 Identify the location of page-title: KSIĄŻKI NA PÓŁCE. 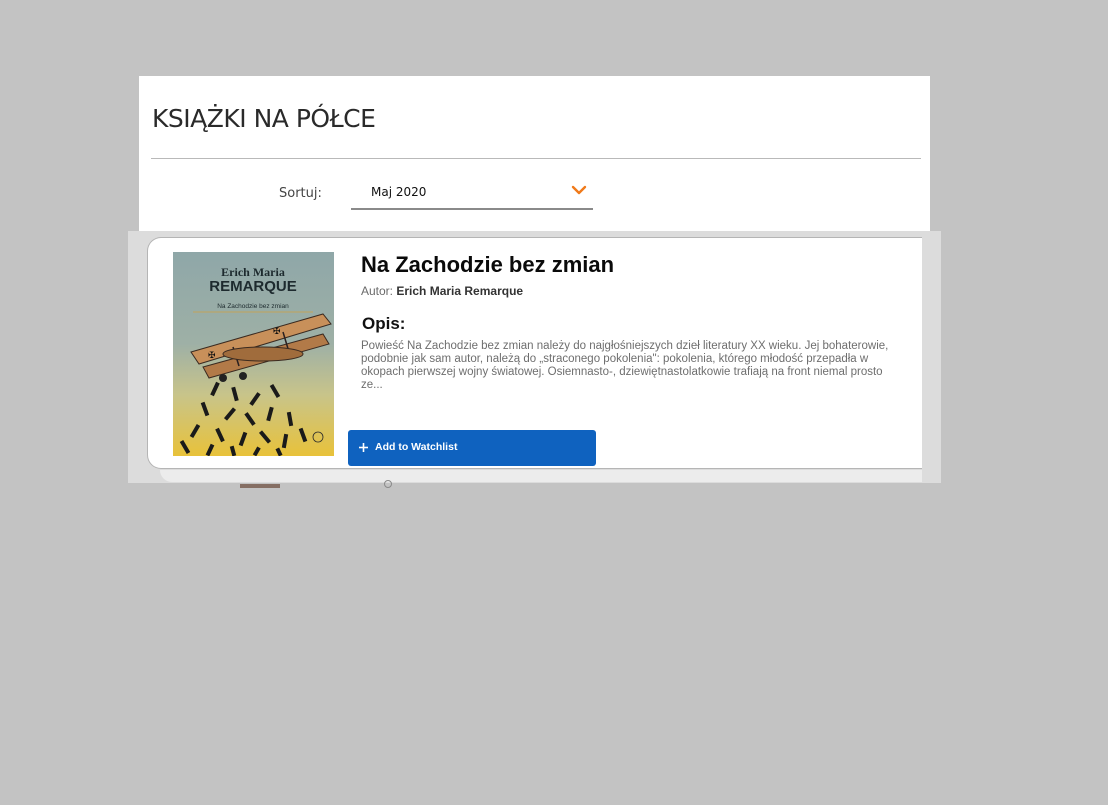
(264, 118).